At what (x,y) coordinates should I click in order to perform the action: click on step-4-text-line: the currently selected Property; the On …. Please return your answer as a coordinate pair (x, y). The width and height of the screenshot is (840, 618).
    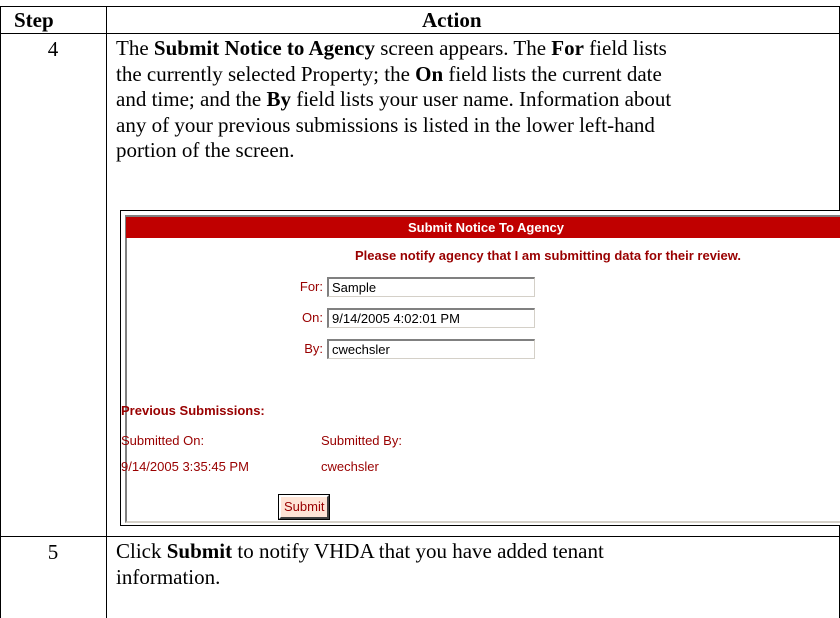
    Looking at the image, I should click on (389, 73).